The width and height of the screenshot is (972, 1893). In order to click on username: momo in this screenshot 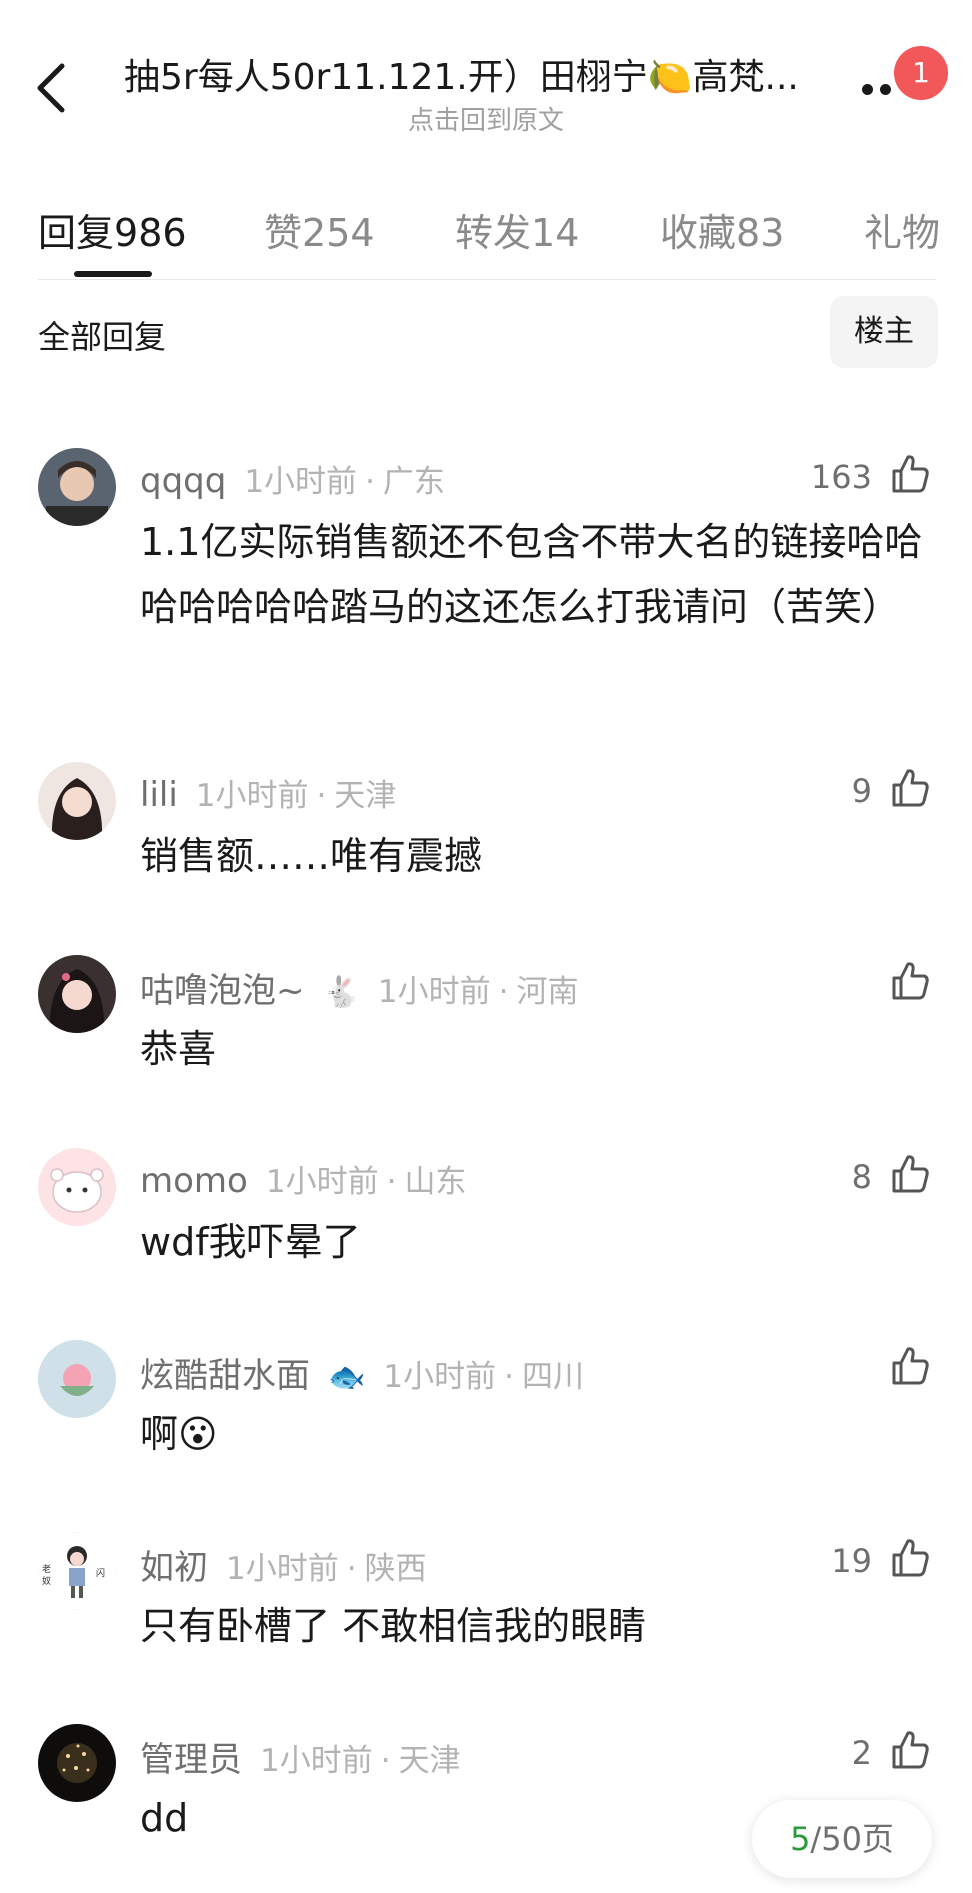, I will do `click(194, 1181)`.